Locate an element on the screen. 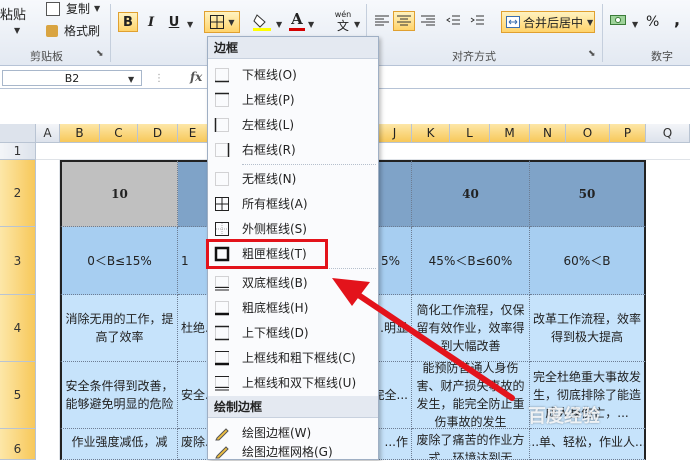 The image size is (690, 461). row-header: 4 is located at coordinates (18, 328).